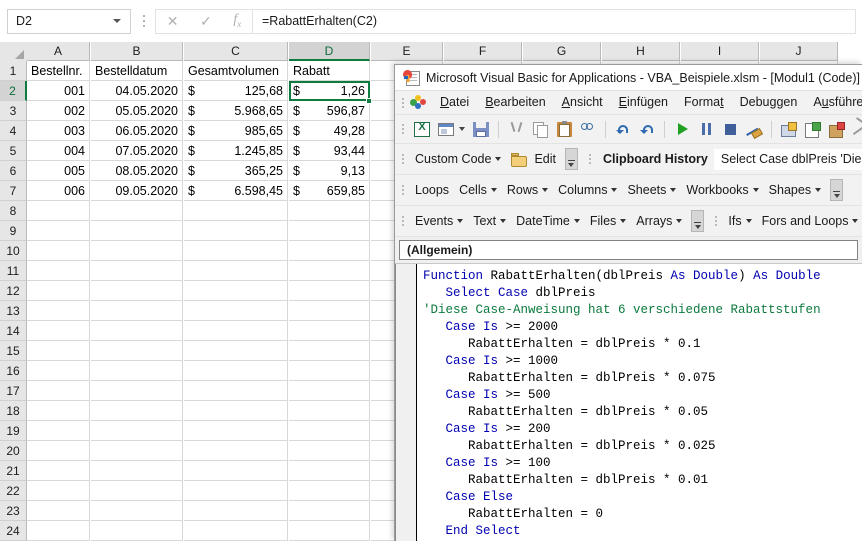  Describe the element at coordinates (329, 451) in the screenshot. I see `cell-D20` at that location.